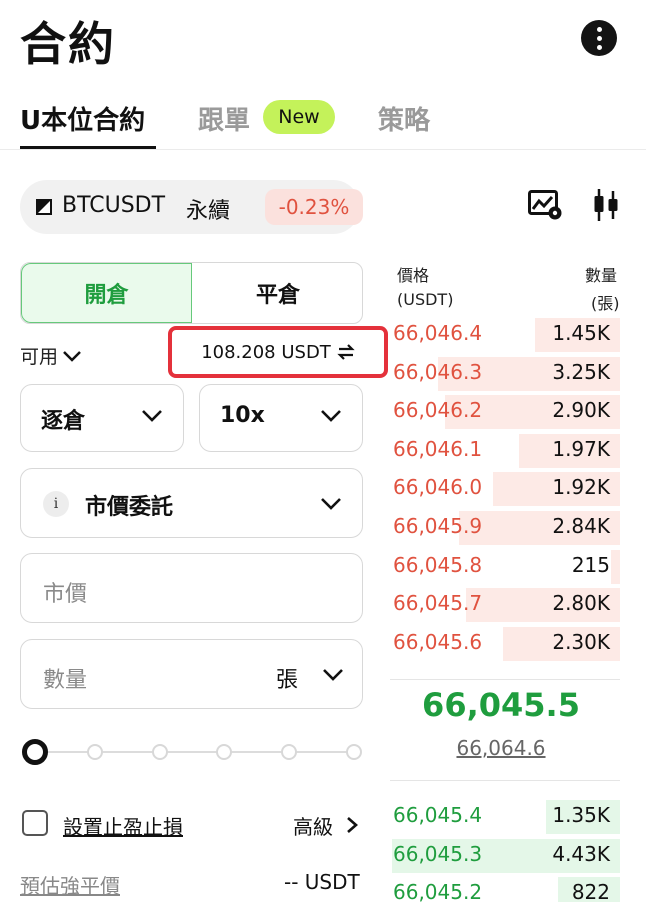 This screenshot has width=646, height=902. What do you see at coordinates (438, 487) in the screenshot?
I see `ask-price: 66,046.0` at bounding box center [438, 487].